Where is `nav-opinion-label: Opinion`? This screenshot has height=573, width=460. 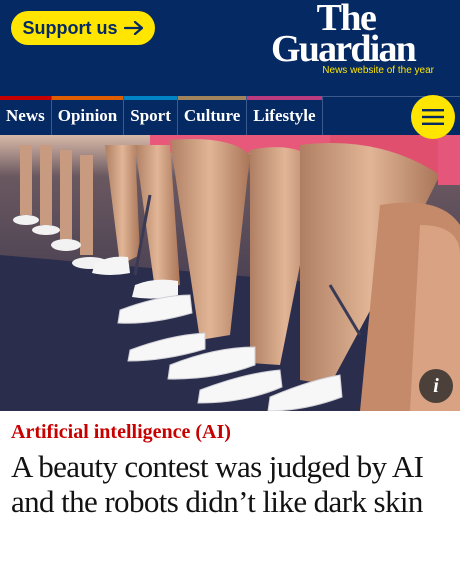
nav-opinion-label: Opinion is located at coordinates (87, 115).